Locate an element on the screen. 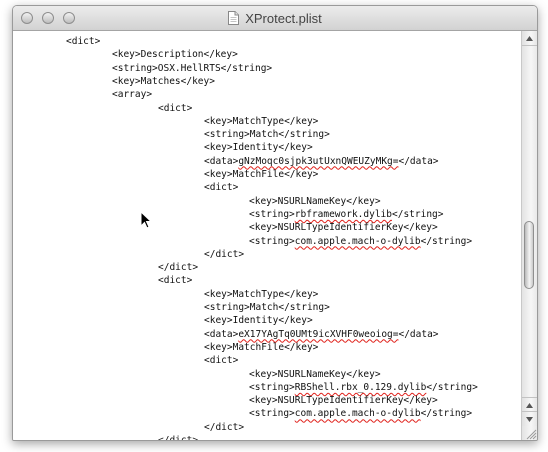  scroll-thumb is located at coordinates (529, 255).